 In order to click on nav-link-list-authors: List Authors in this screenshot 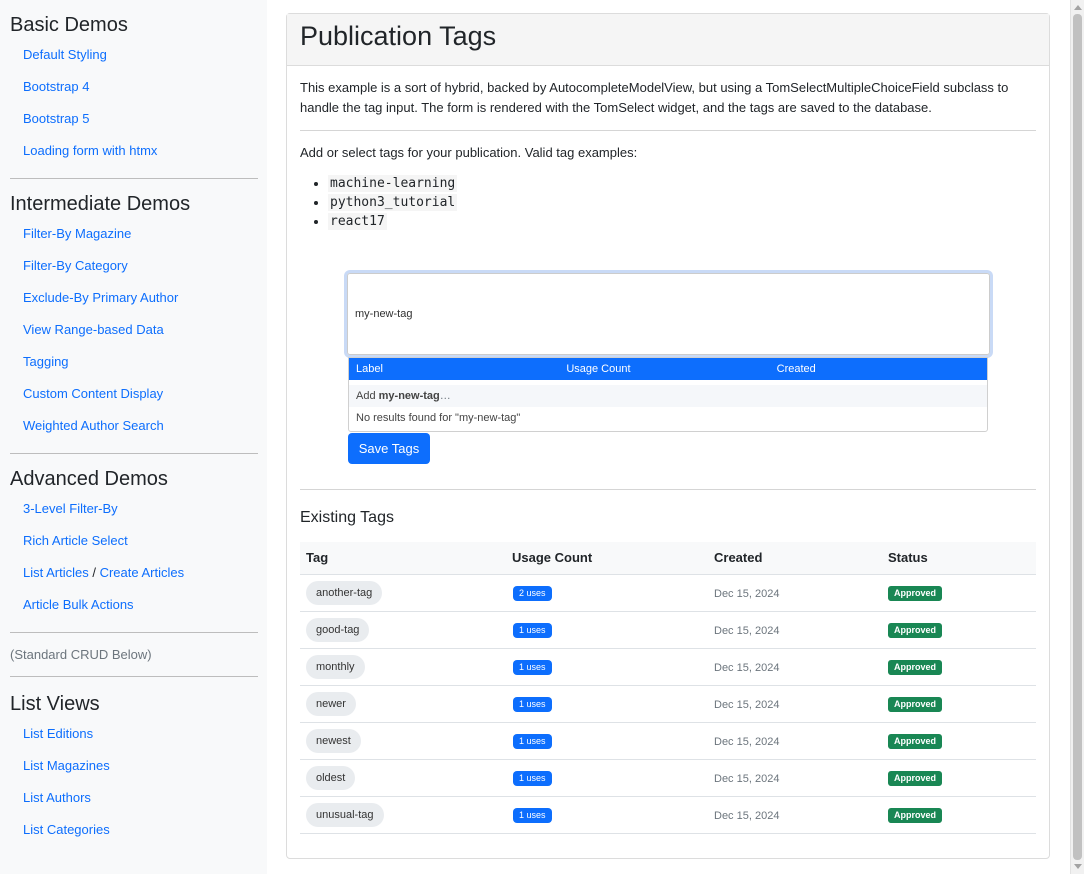, I will do `click(57, 797)`.